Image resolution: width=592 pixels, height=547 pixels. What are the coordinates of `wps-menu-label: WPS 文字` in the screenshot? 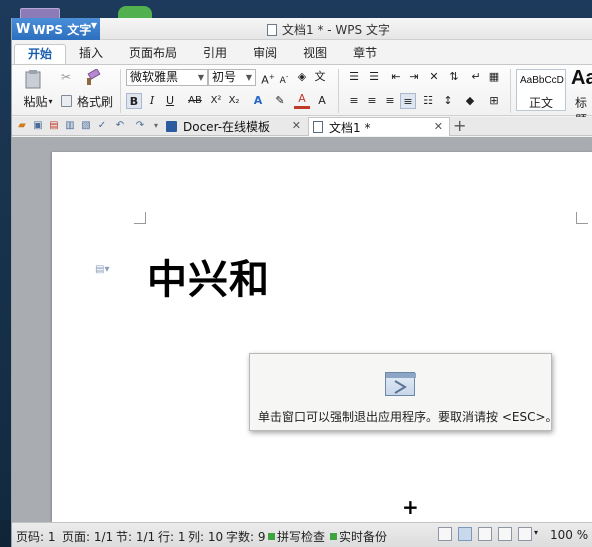 It's located at (62, 29).